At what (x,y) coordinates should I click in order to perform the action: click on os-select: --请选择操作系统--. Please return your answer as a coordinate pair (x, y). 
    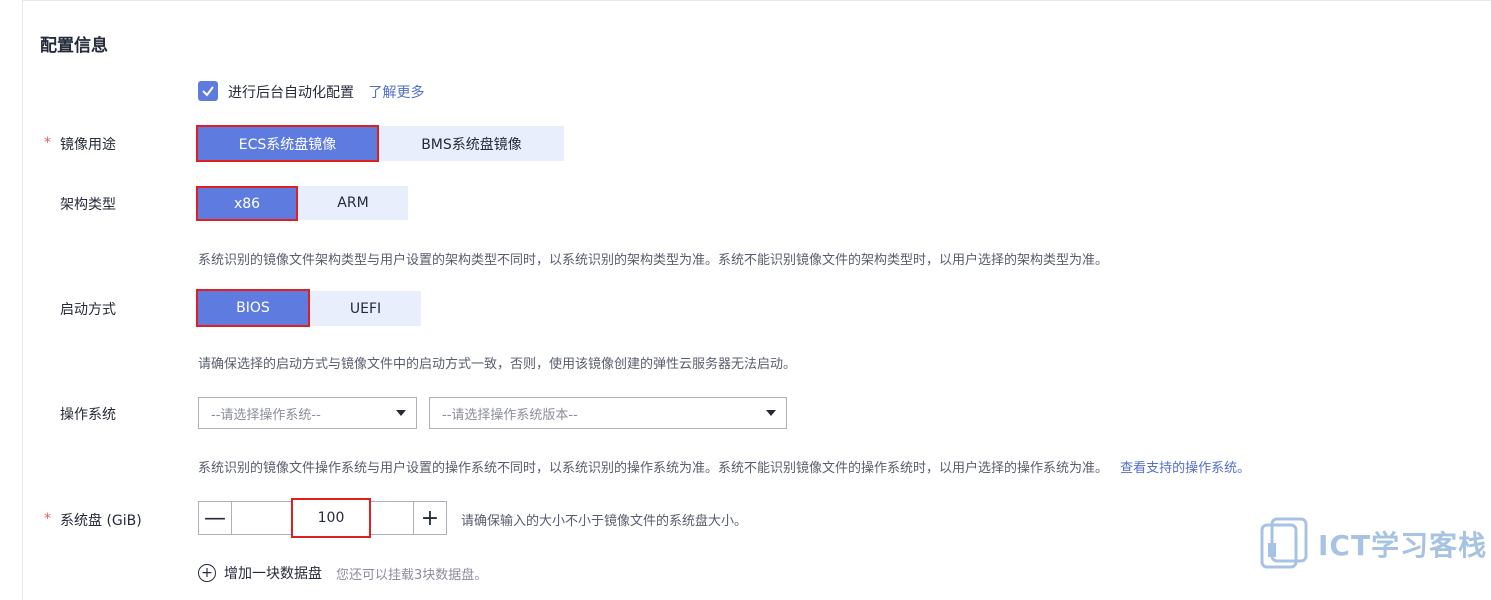
    Looking at the image, I should click on (307, 413).